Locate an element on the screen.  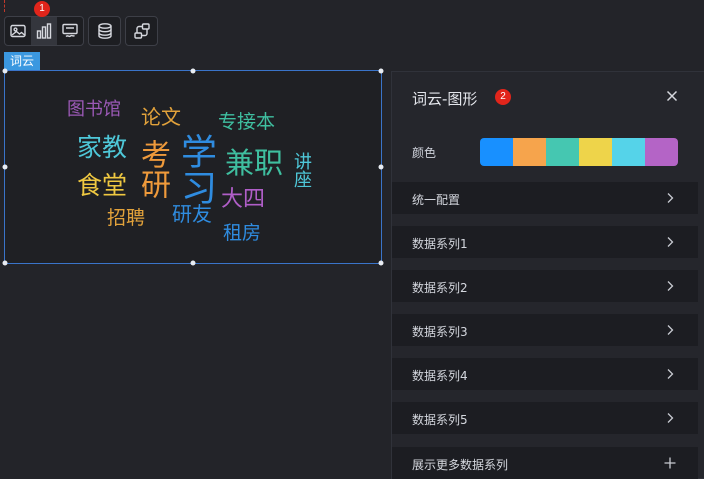
bar-chart-icon is located at coordinates (44, 31).